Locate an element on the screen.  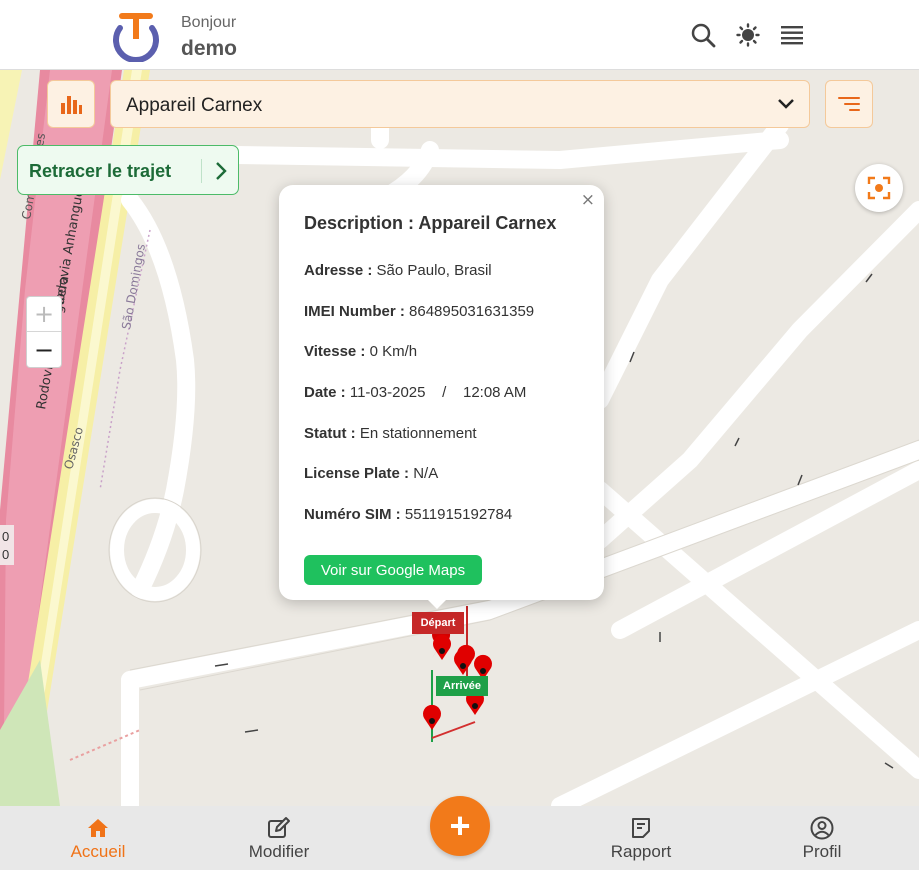
locate-button is located at coordinates (879, 188).